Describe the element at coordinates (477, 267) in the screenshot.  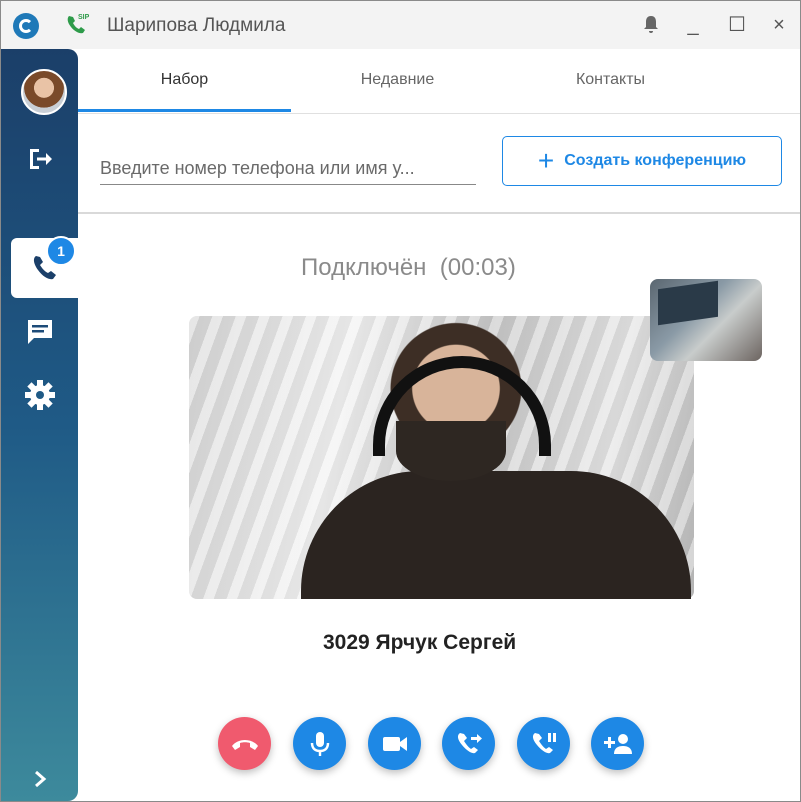
I see `call-timer: (00:03)` at that location.